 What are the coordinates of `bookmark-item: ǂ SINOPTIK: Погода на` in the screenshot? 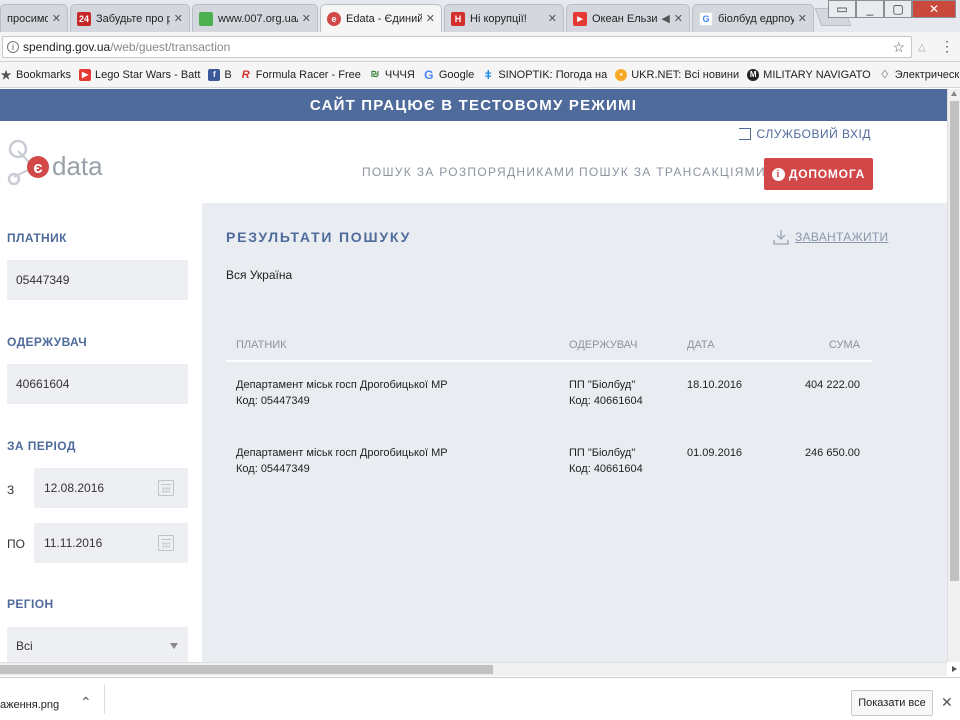 It's located at (545, 74).